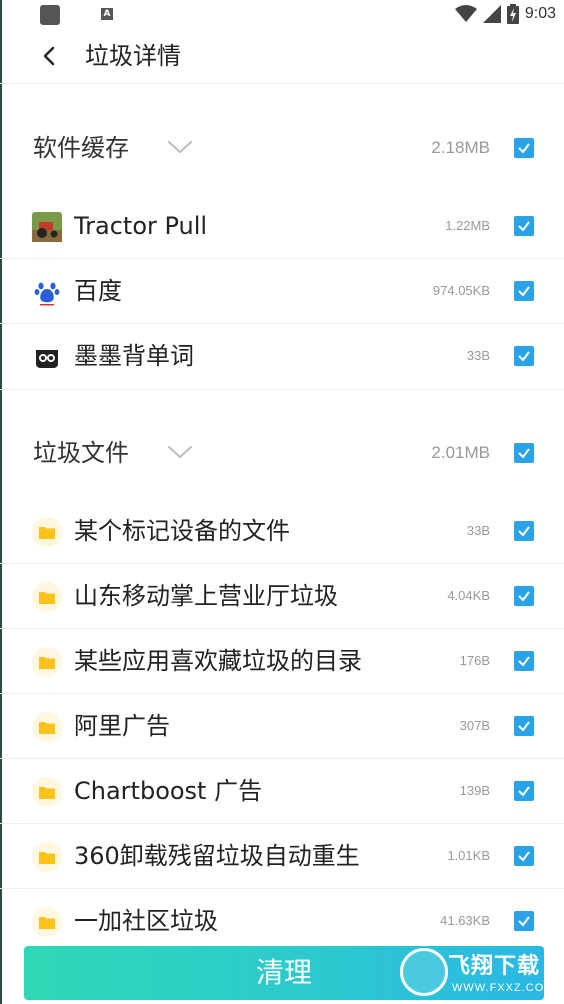 The width and height of the screenshot is (564, 1004). Describe the element at coordinates (107, 14) in the screenshot. I see `a-icon: A` at that location.